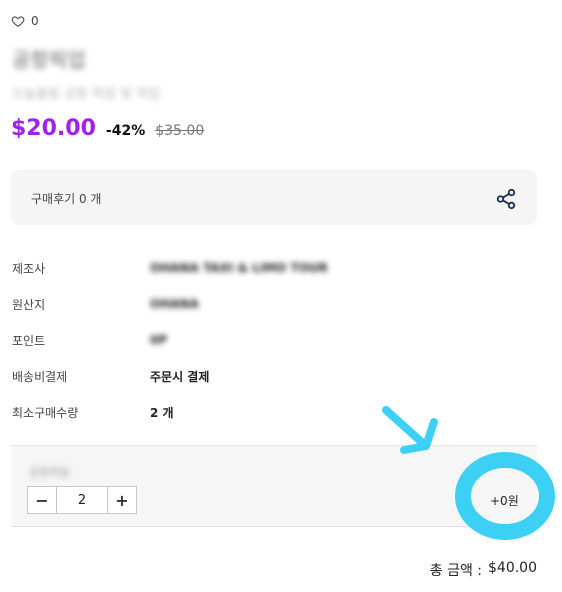 The height and width of the screenshot is (592, 562). I want to click on total-value: $40.00, so click(512, 568).